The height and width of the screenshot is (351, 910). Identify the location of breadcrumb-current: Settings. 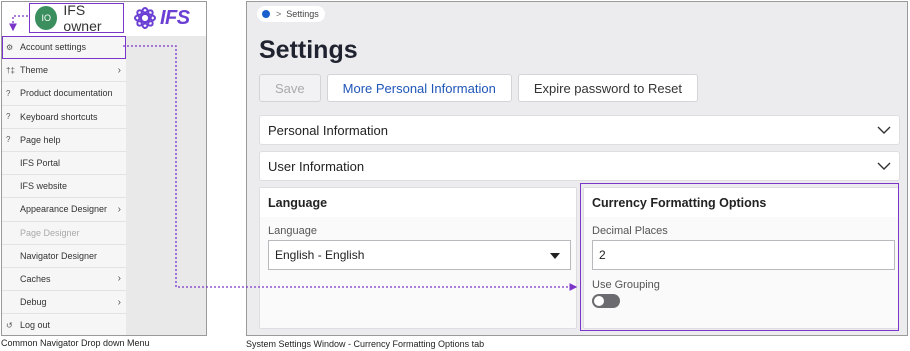
(302, 14).